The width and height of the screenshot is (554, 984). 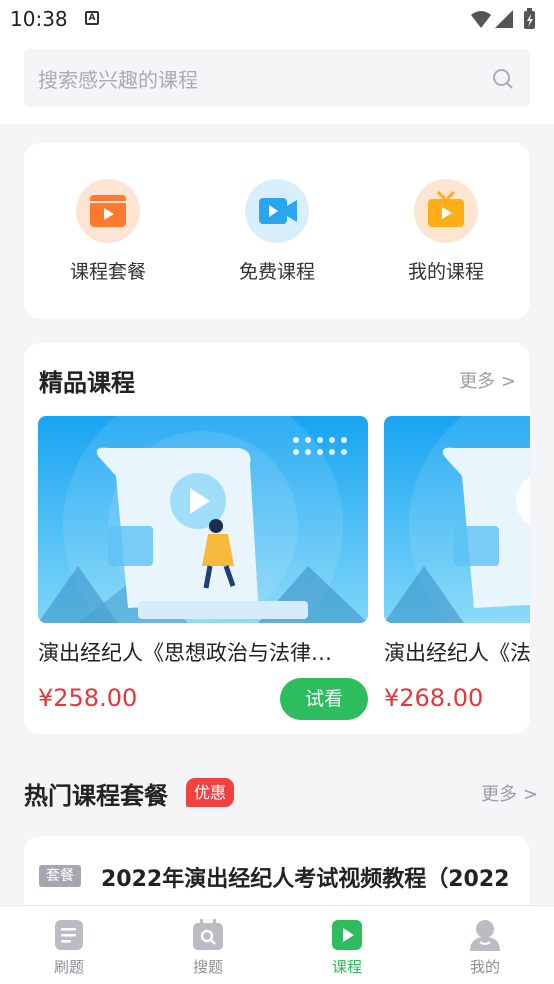 What do you see at coordinates (277, 211) in the screenshot?
I see `video-camera-blue-icon` at bounding box center [277, 211].